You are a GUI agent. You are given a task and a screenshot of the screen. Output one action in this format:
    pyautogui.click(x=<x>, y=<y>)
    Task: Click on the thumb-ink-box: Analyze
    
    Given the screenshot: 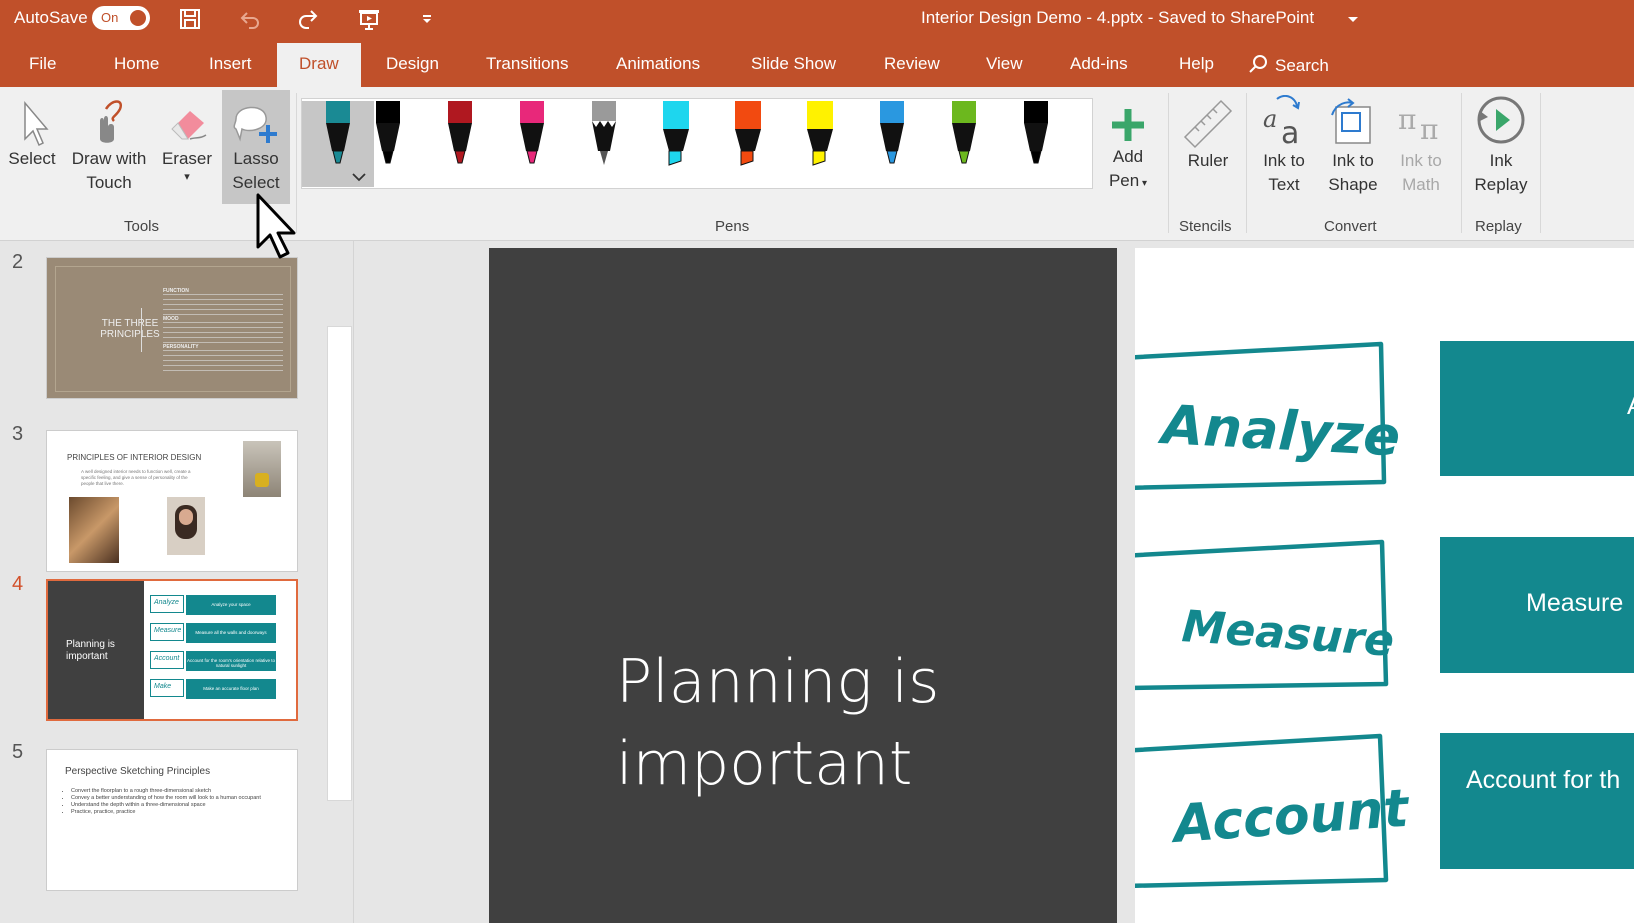 What is the action you would take?
    pyautogui.click(x=167, y=604)
    